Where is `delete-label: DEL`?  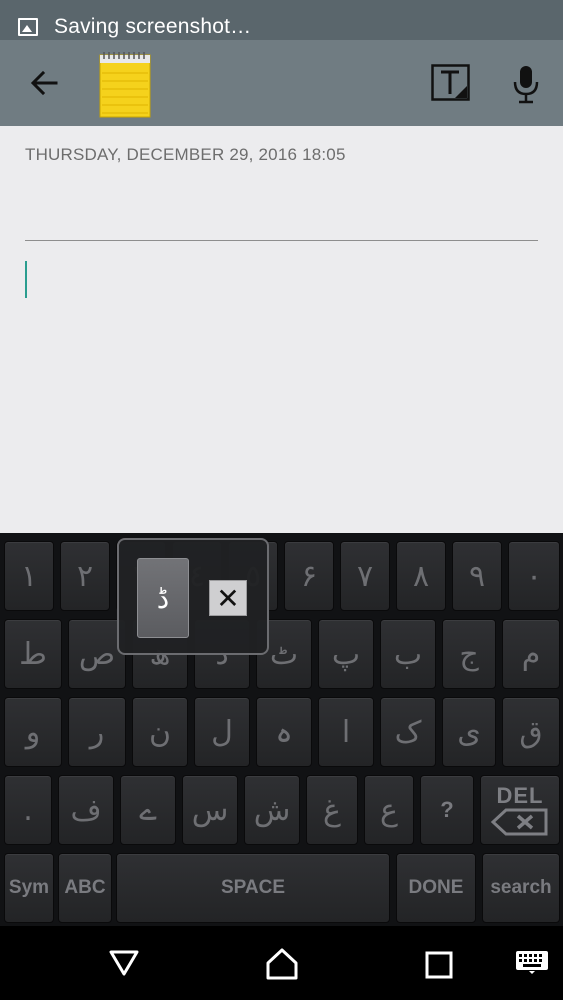
delete-label: DEL is located at coordinates (520, 795).